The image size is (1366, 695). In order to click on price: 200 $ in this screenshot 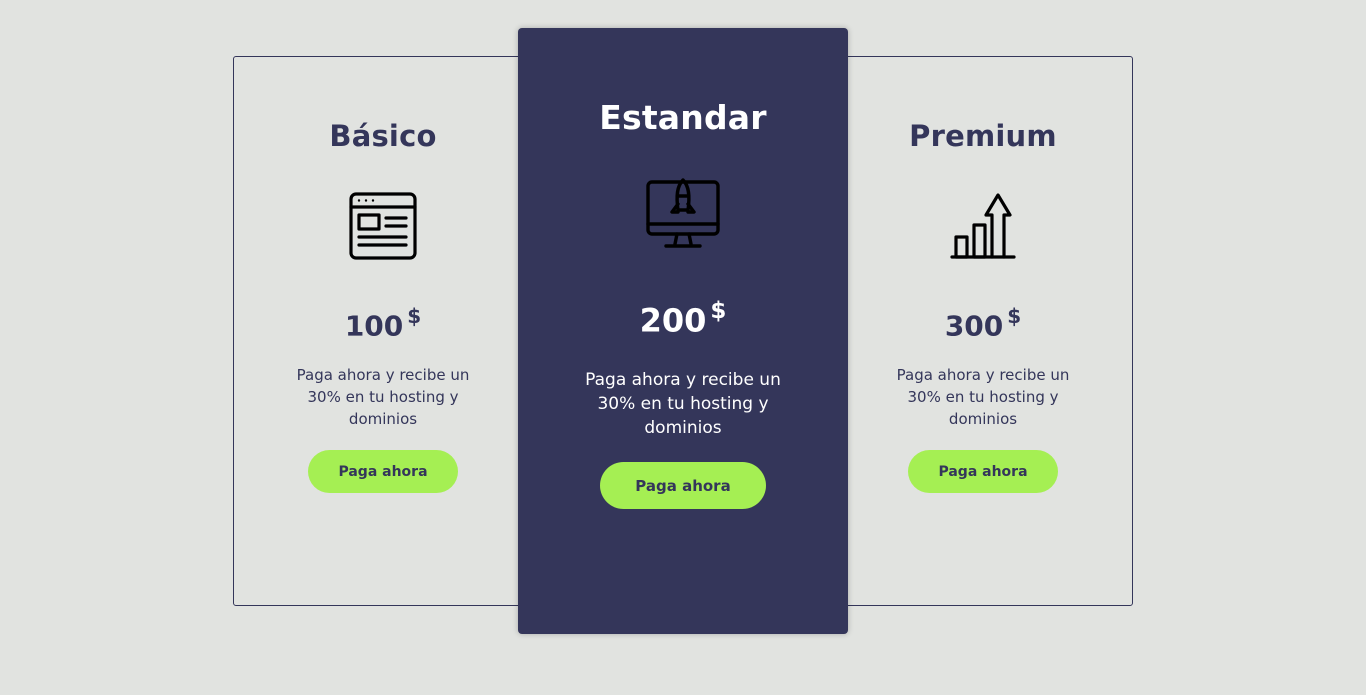, I will do `click(683, 319)`.